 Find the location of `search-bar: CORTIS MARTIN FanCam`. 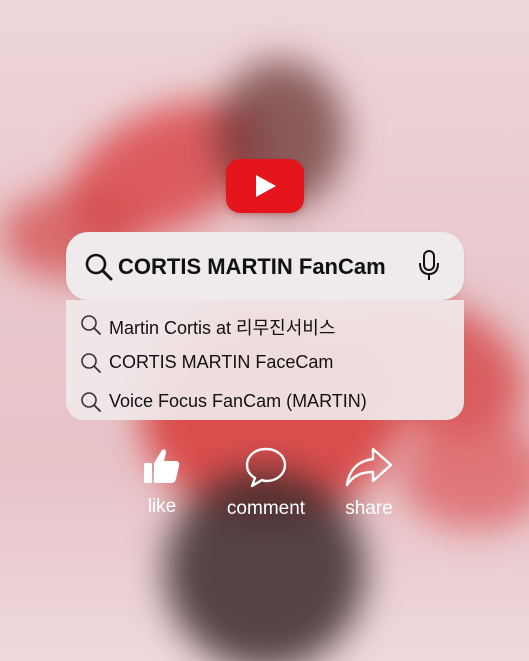

search-bar: CORTIS MARTIN FanCam is located at coordinates (265, 266).